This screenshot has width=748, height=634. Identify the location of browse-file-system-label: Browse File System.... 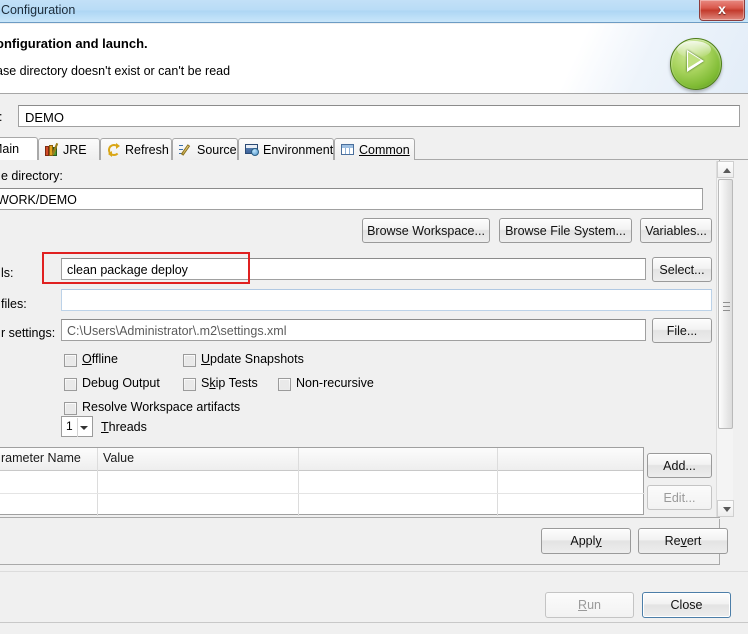
(565, 230).